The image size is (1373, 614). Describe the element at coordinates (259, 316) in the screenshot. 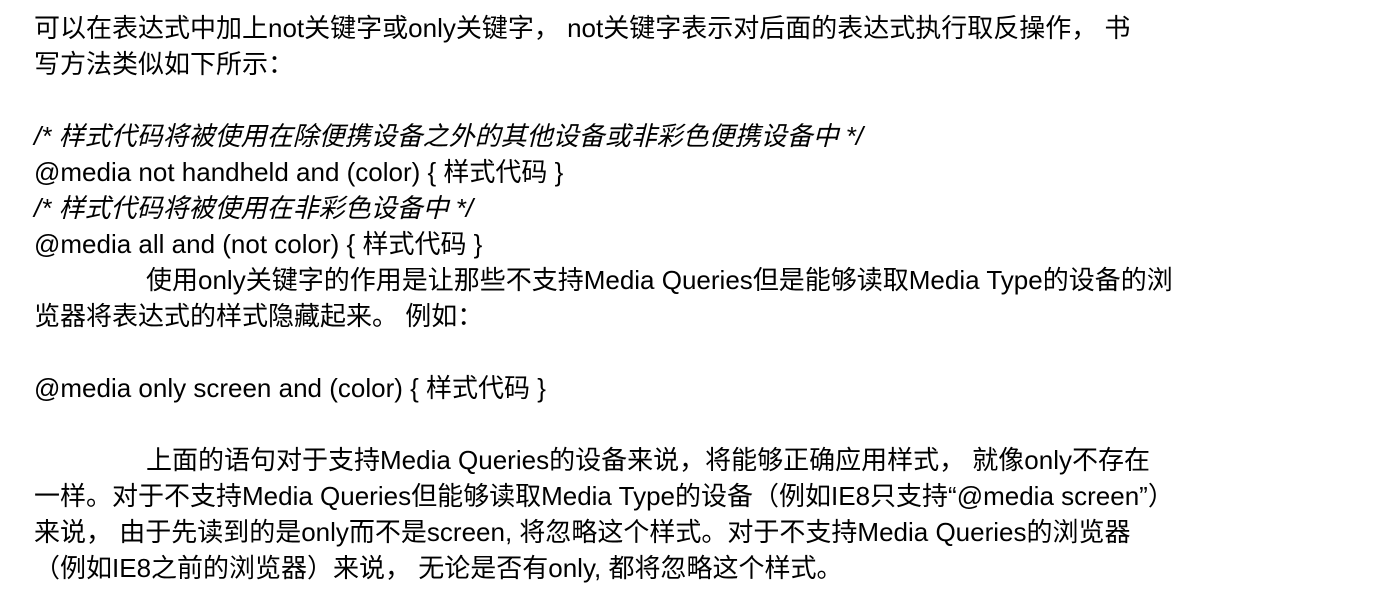

I see `paragraph-2-line-2: 览器将表达式的样式隐藏起来。 例如：` at that location.